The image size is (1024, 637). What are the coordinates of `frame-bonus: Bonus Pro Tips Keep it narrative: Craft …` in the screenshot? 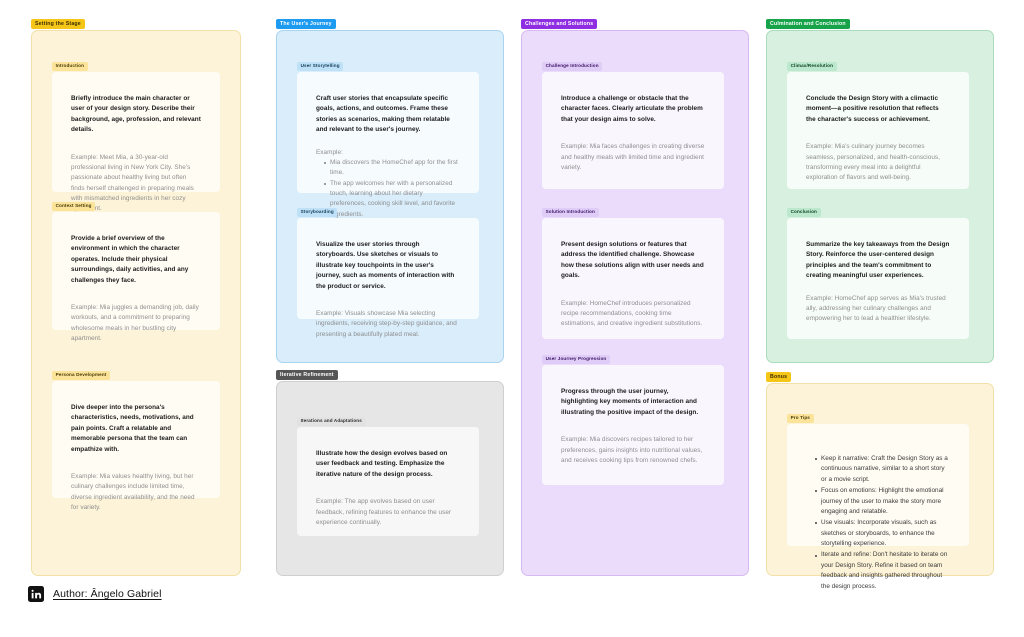 It's located at (880, 481).